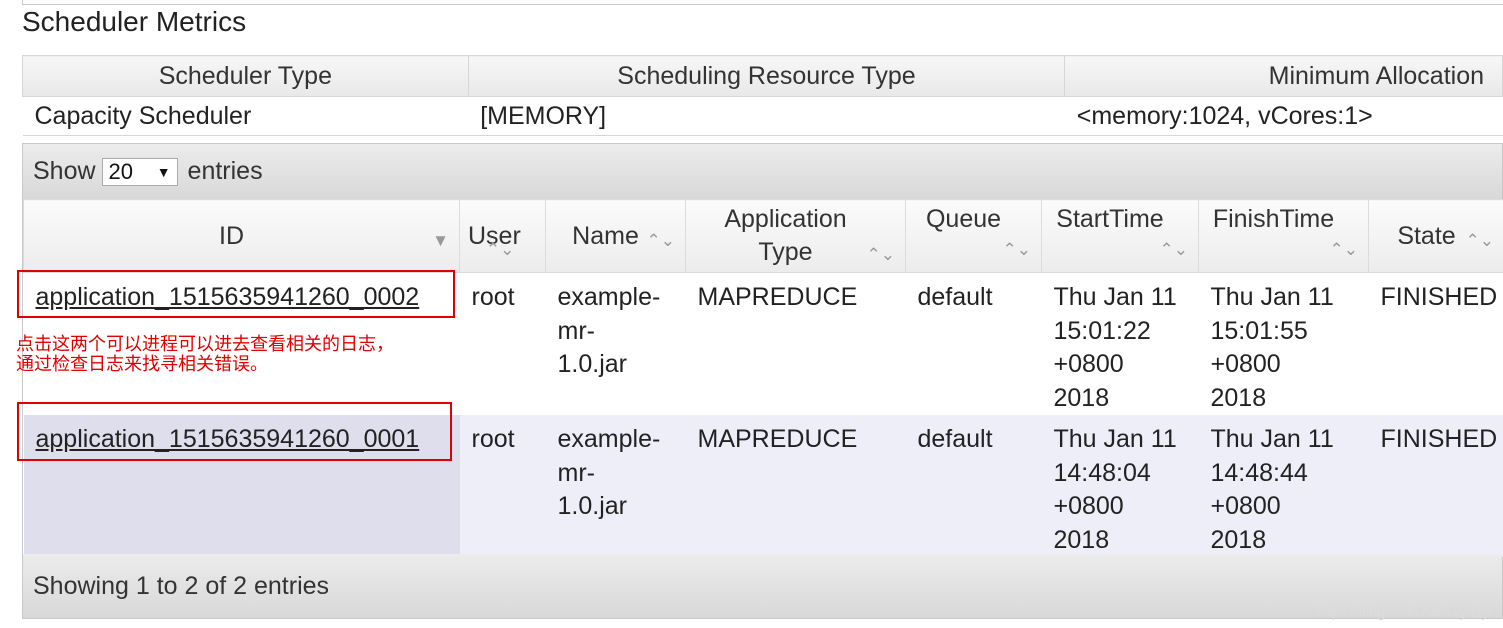 The height and width of the screenshot is (628, 1503). I want to click on column-header-name: Name ⌃⌄, so click(615, 236).